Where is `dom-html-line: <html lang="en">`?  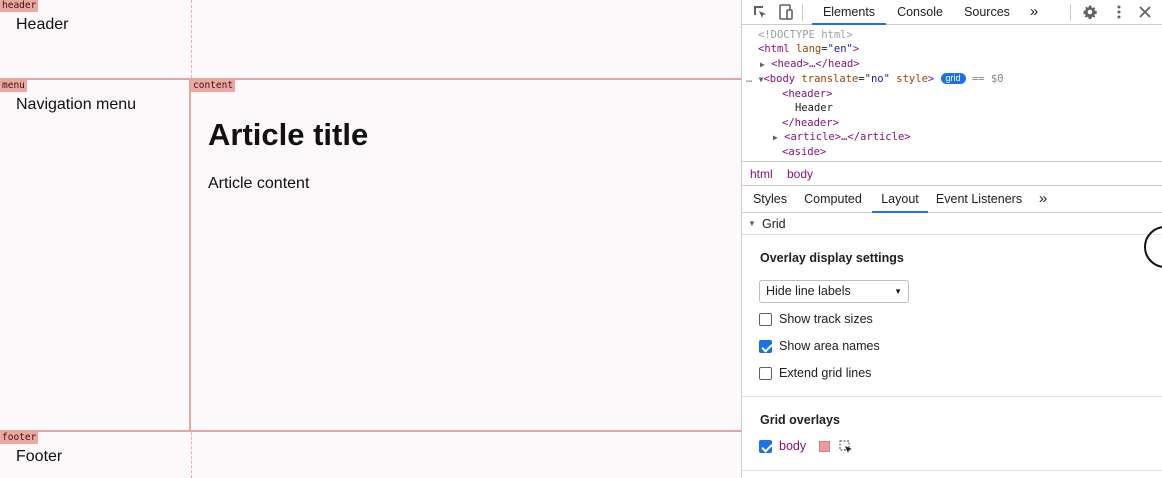 dom-html-line: <html lang="en"> is located at coordinates (808, 49).